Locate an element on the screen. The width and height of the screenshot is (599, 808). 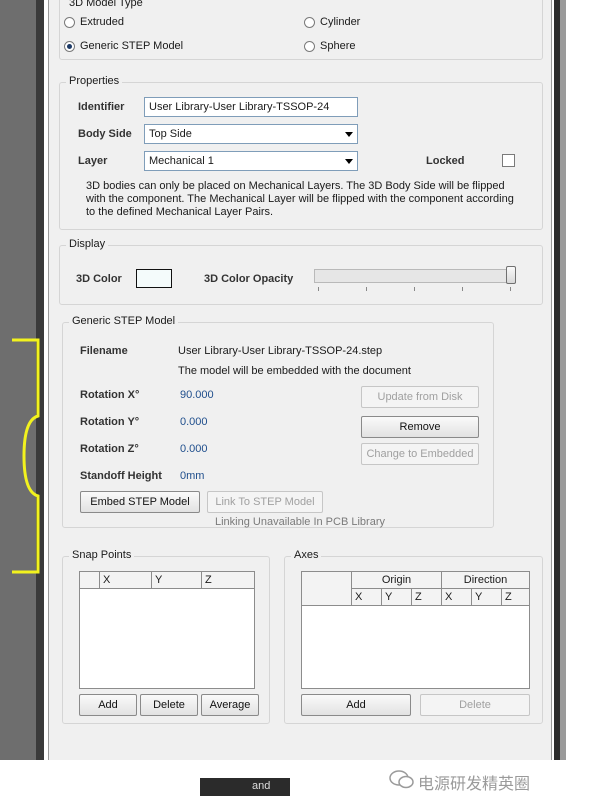
radio-sphere is located at coordinates (309, 46).